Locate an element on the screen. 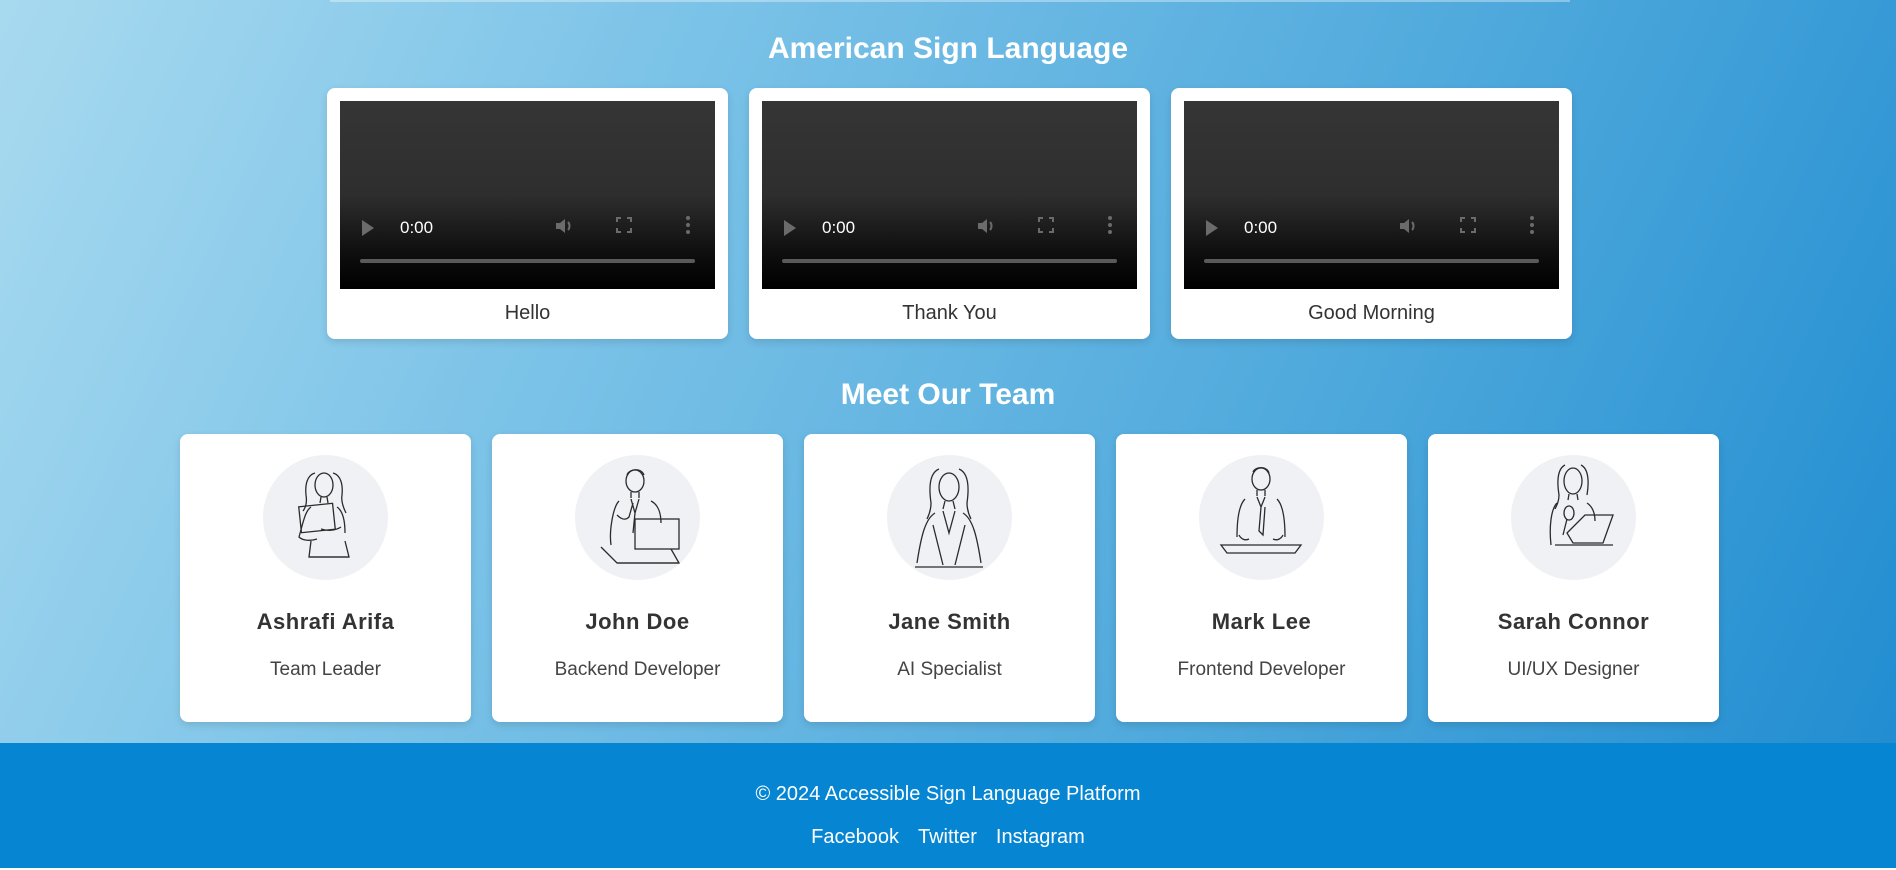 The height and width of the screenshot is (870, 1896). video-card-good-morning: 0:00 Good Morning is located at coordinates (1371, 213).